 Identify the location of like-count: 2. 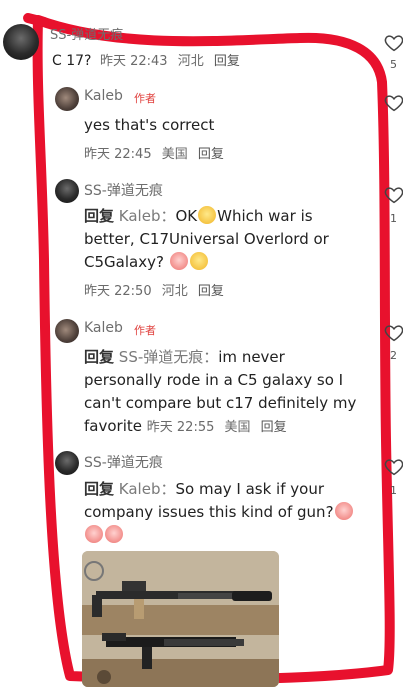
(393, 355).